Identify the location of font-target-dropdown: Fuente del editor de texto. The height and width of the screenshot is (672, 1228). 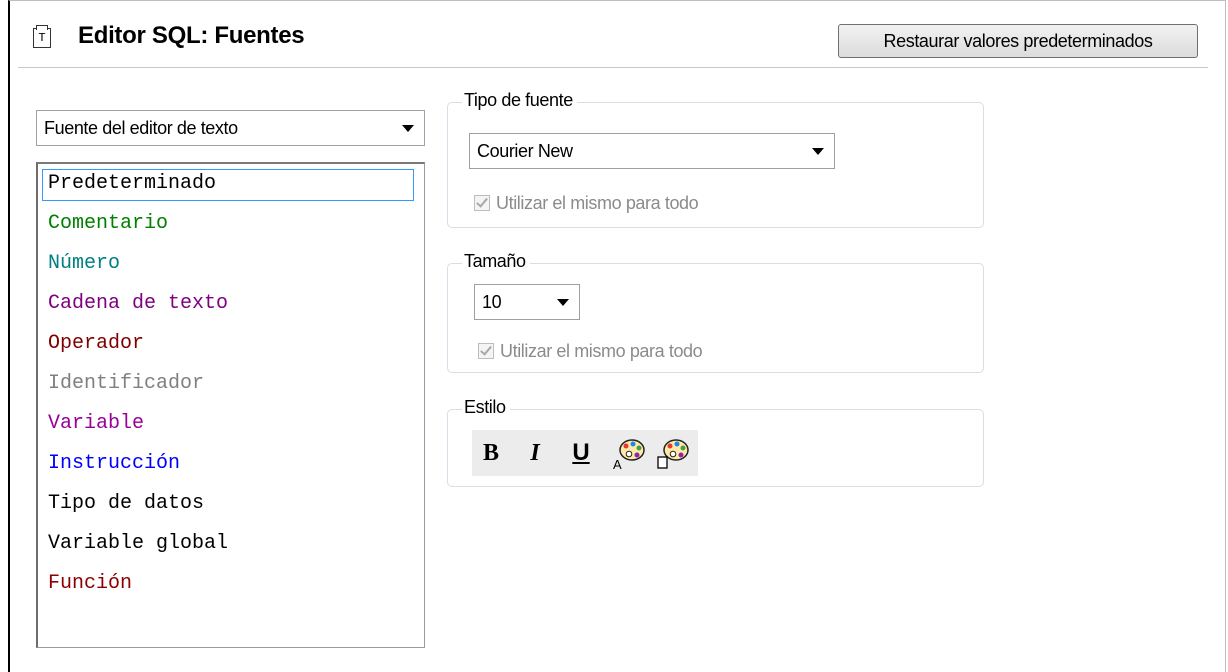
(230, 128).